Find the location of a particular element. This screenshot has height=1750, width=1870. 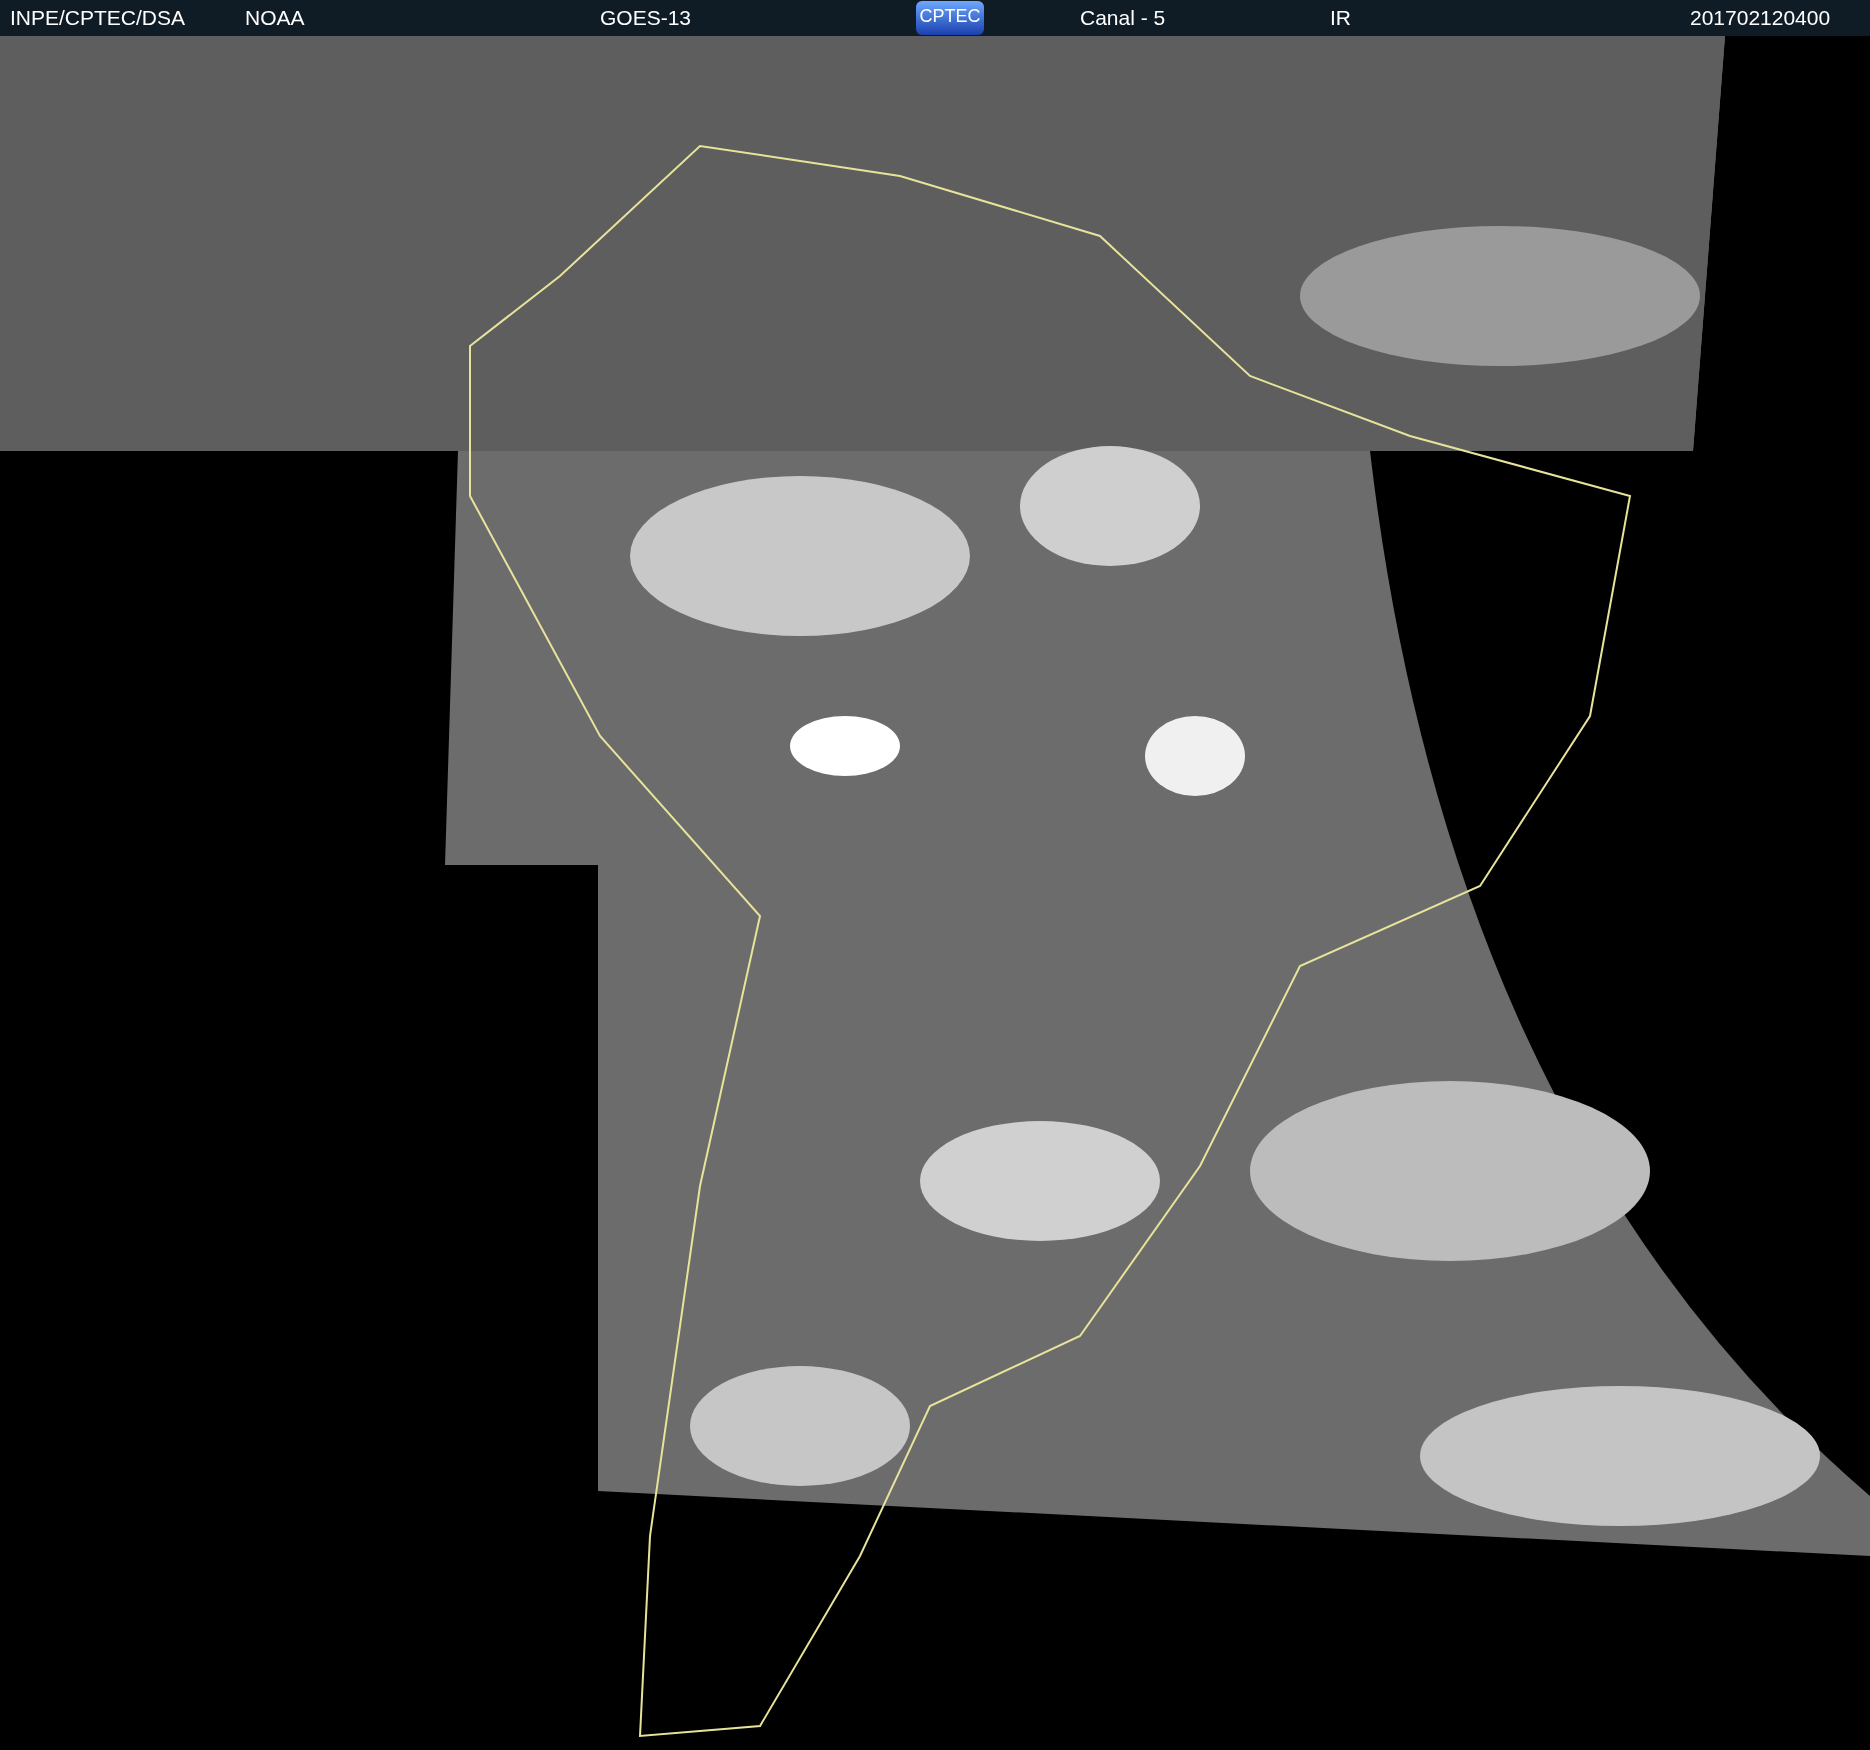

channel-label: Canal - 5 is located at coordinates (1123, 18).